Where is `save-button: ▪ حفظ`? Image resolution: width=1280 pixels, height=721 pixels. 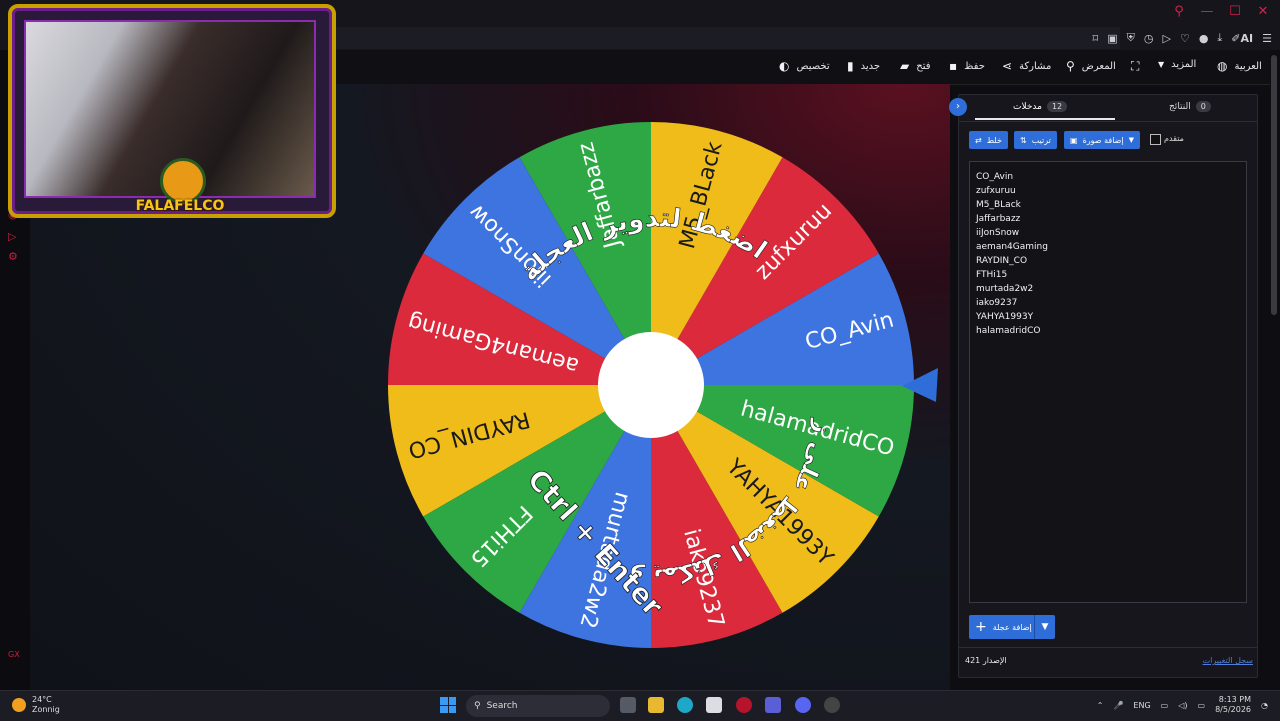
save-button: ▪ حفظ is located at coordinates (967, 66).